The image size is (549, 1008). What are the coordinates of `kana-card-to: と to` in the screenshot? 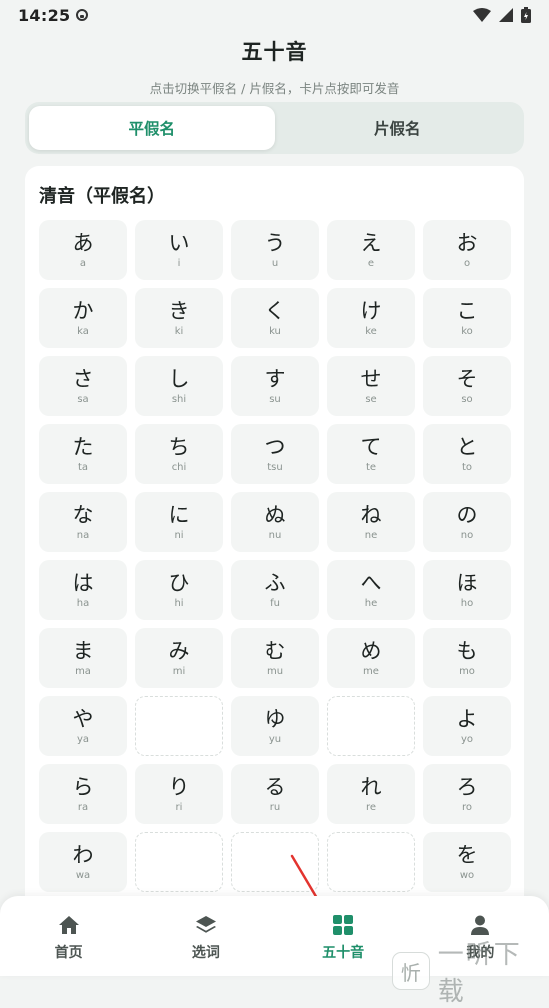 It's located at (467, 454).